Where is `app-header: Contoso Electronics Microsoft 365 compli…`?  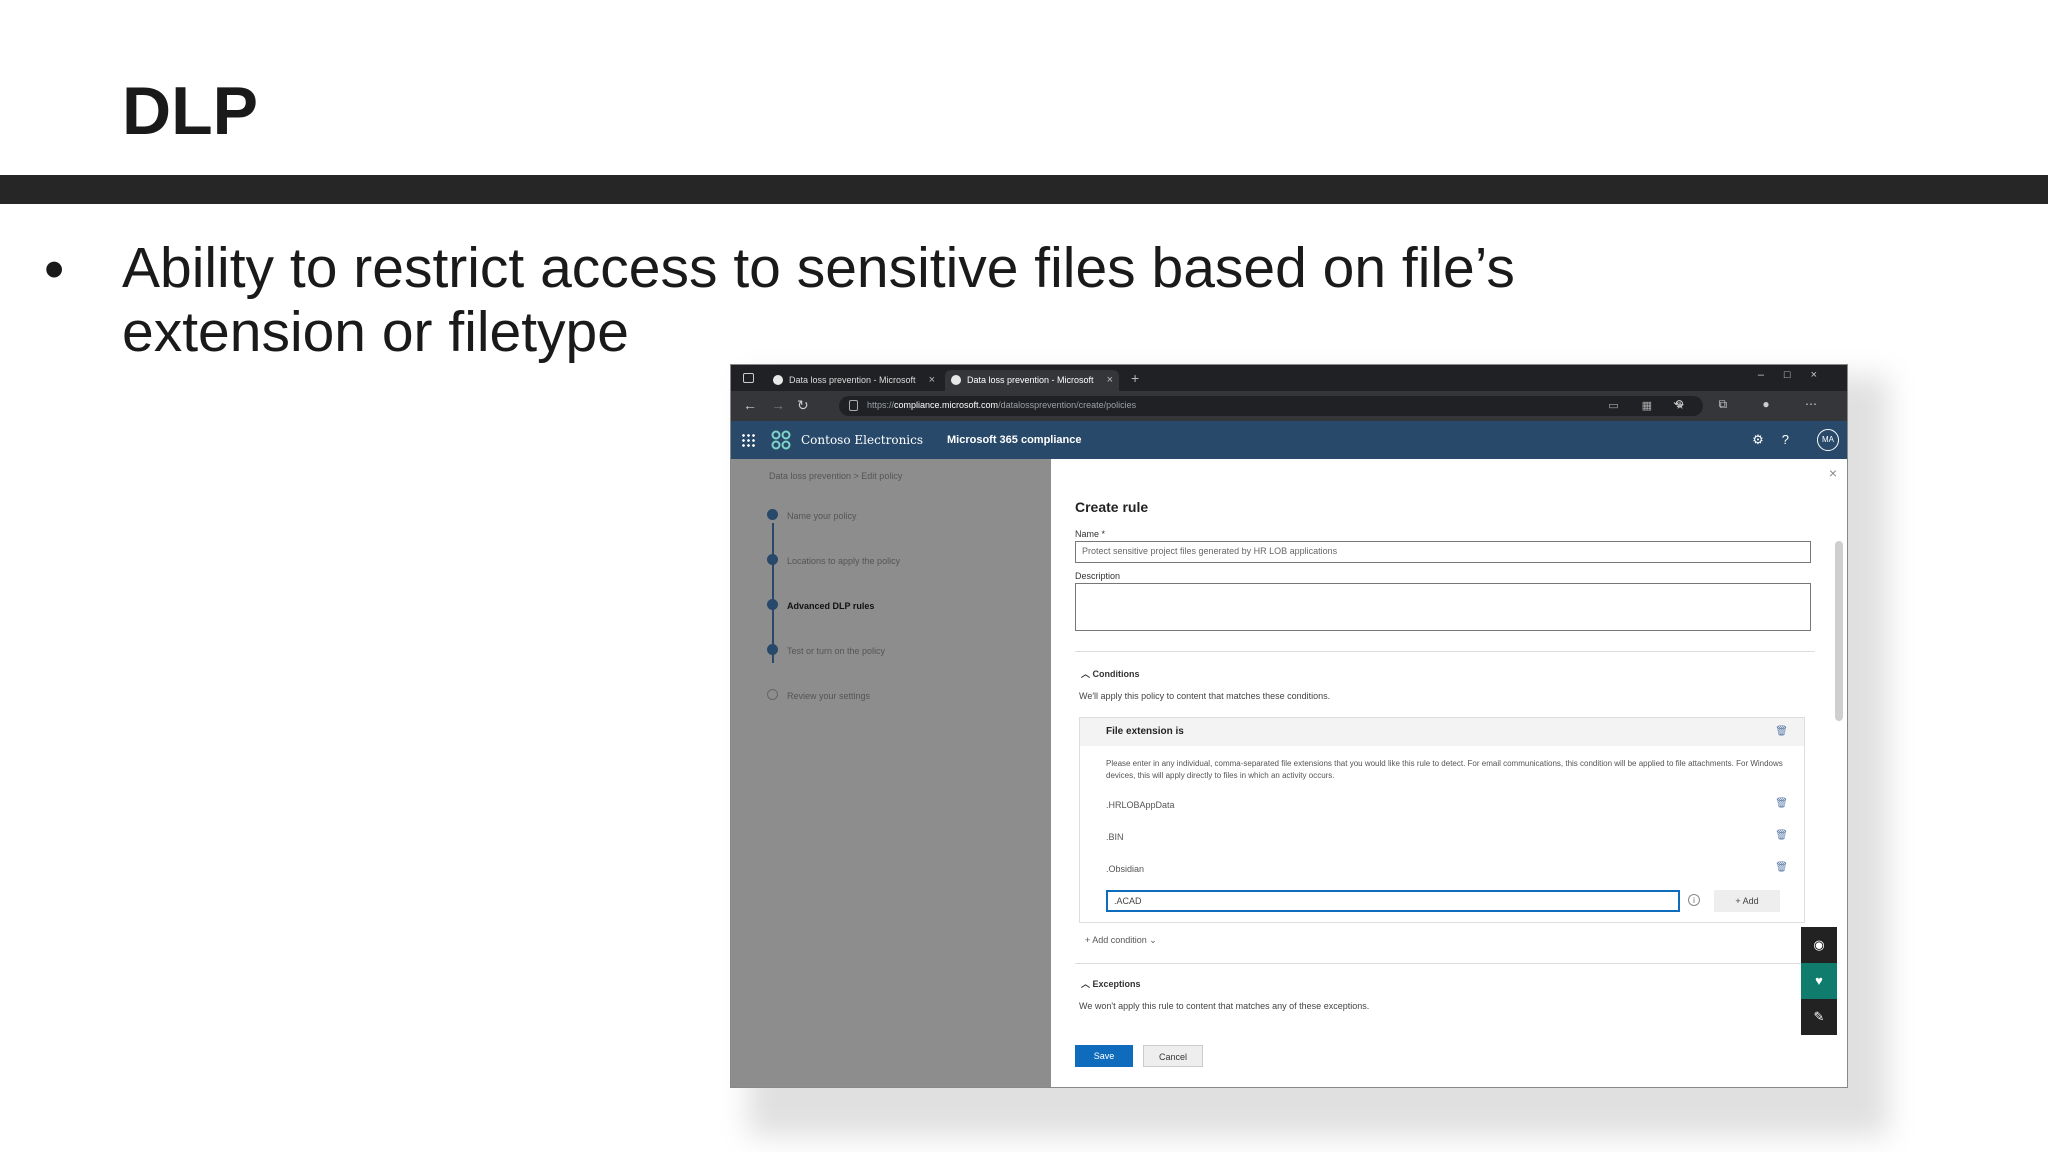 app-header: Contoso Electronics Microsoft 365 compli… is located at coordinates (1289, 440).